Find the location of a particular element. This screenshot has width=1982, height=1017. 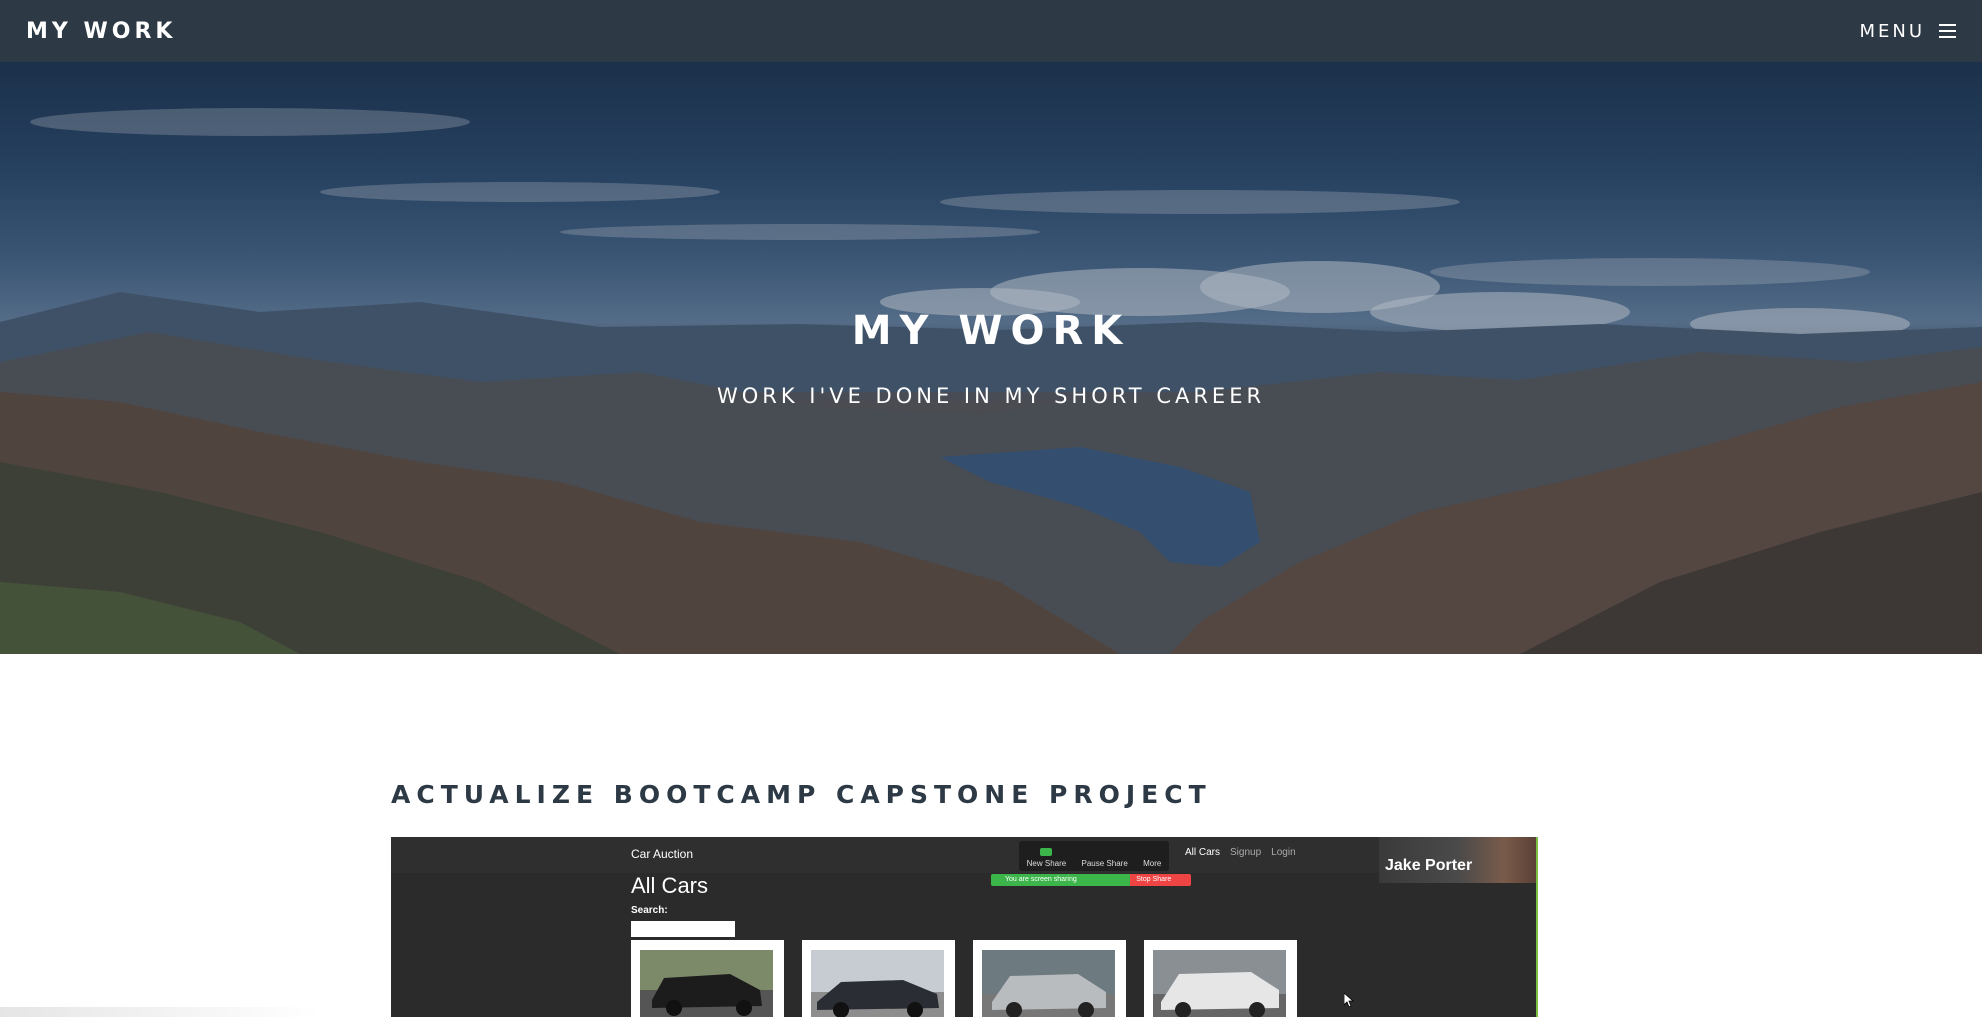

zoom-new-share: New Share is located at coordinates (1047, 858).